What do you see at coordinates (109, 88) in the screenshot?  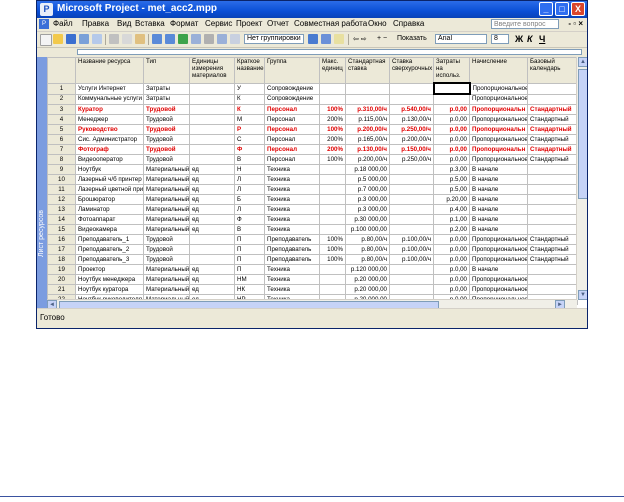 I see `cell-name: Услуги Интернет` at bounding box center [109, 88].